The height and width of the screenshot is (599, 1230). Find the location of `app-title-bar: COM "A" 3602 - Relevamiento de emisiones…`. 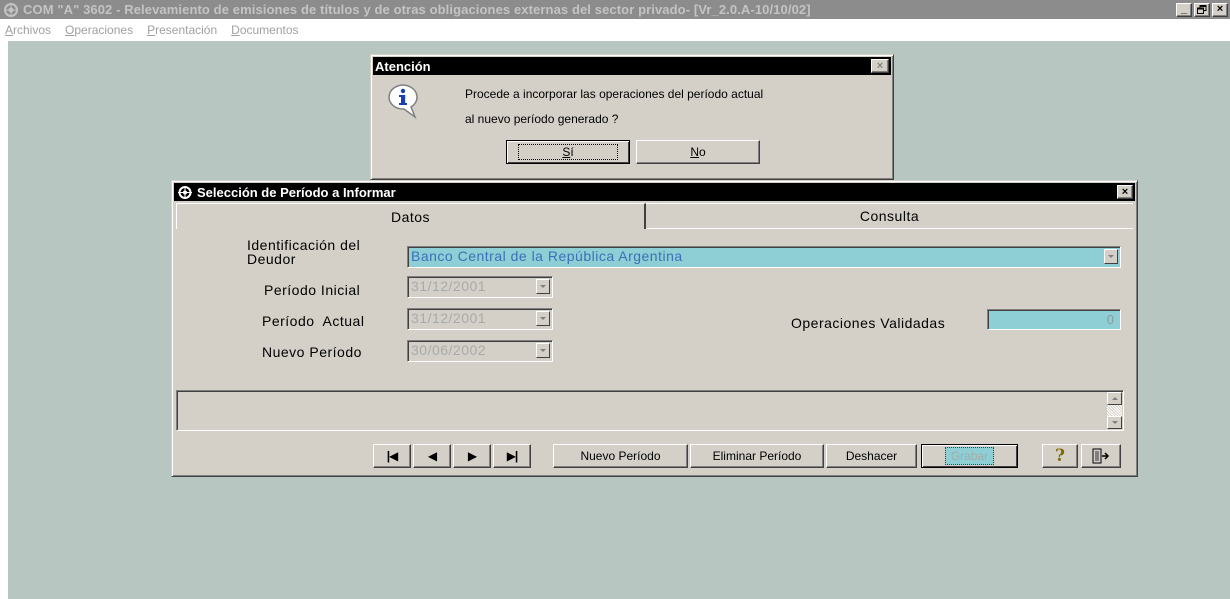

app-title-bar: COM "A" 3602 - Relevamiento de emisiones… is located at coordinates (615, 9).